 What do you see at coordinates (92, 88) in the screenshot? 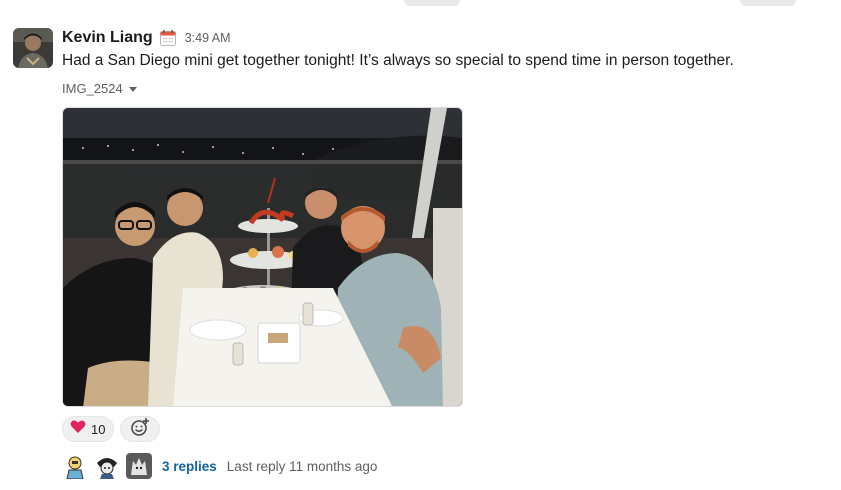
I see `attachment-name: IMG_2524` at bounding box center [92, 88].